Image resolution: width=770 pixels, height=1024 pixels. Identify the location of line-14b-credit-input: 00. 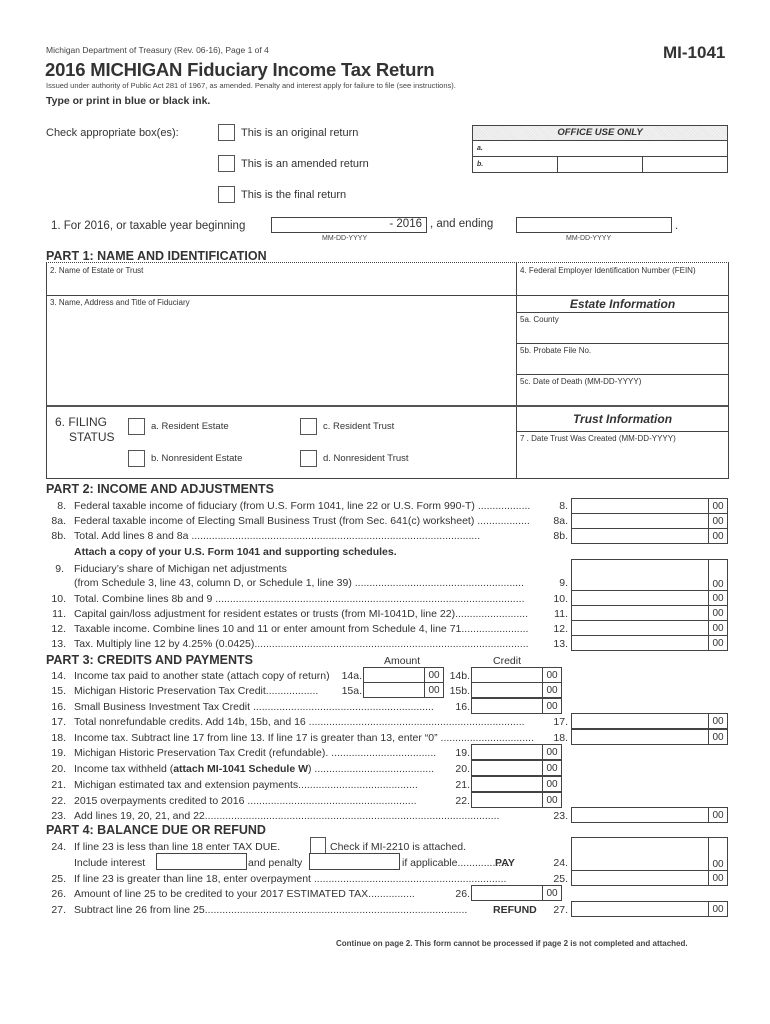
(516, 675).